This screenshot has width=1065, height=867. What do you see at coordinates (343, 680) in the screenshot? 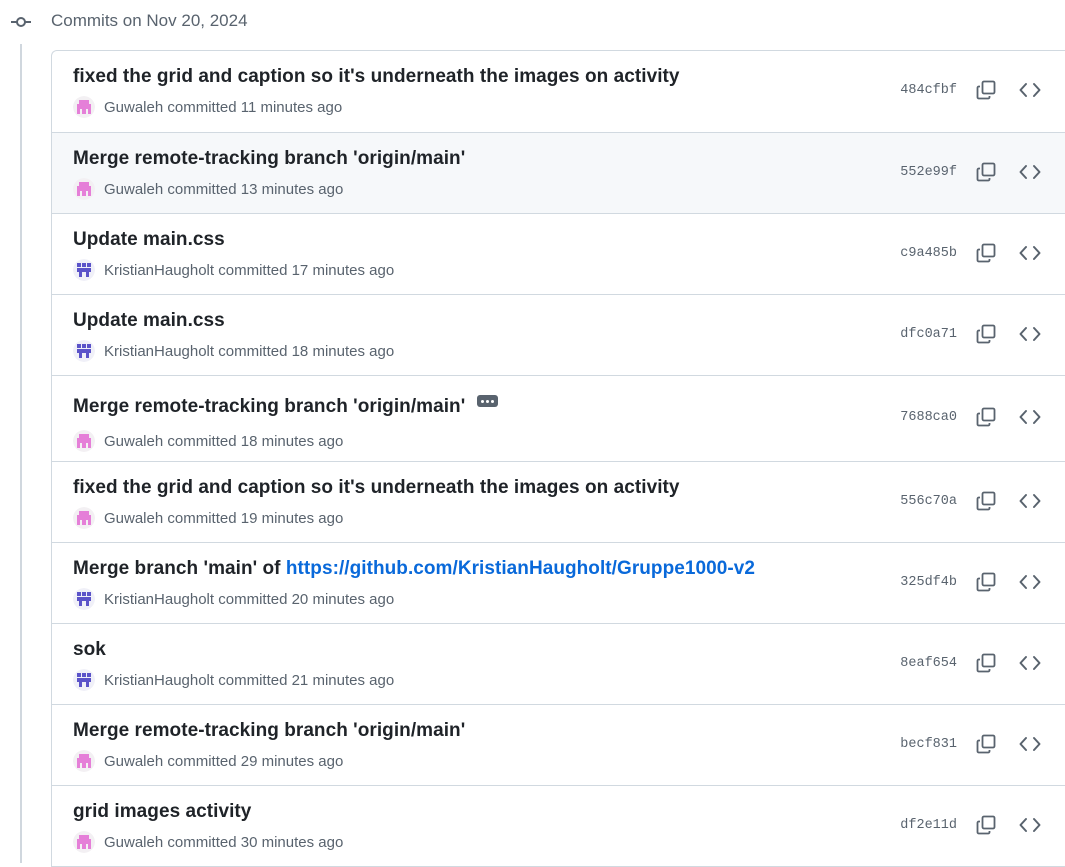
I see `commit-time: 21 minutes ago` at bounding box center [343, 680].